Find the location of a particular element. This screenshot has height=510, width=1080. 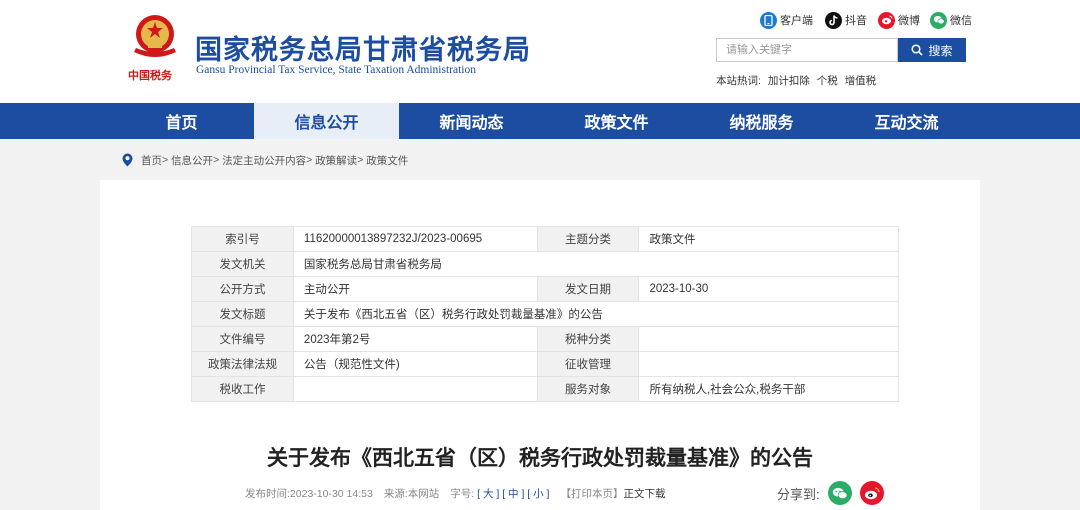

field-value: 所有纳税人,社会公众,税务干部 is located at coordinates (768, 389).